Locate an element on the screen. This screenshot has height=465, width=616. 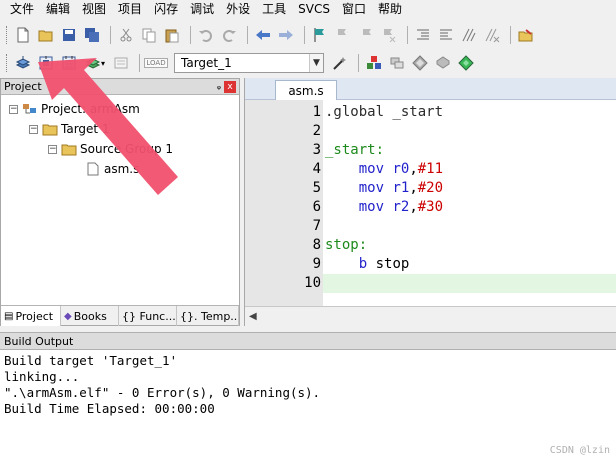
comment-button is located at coordinates (469, 35).